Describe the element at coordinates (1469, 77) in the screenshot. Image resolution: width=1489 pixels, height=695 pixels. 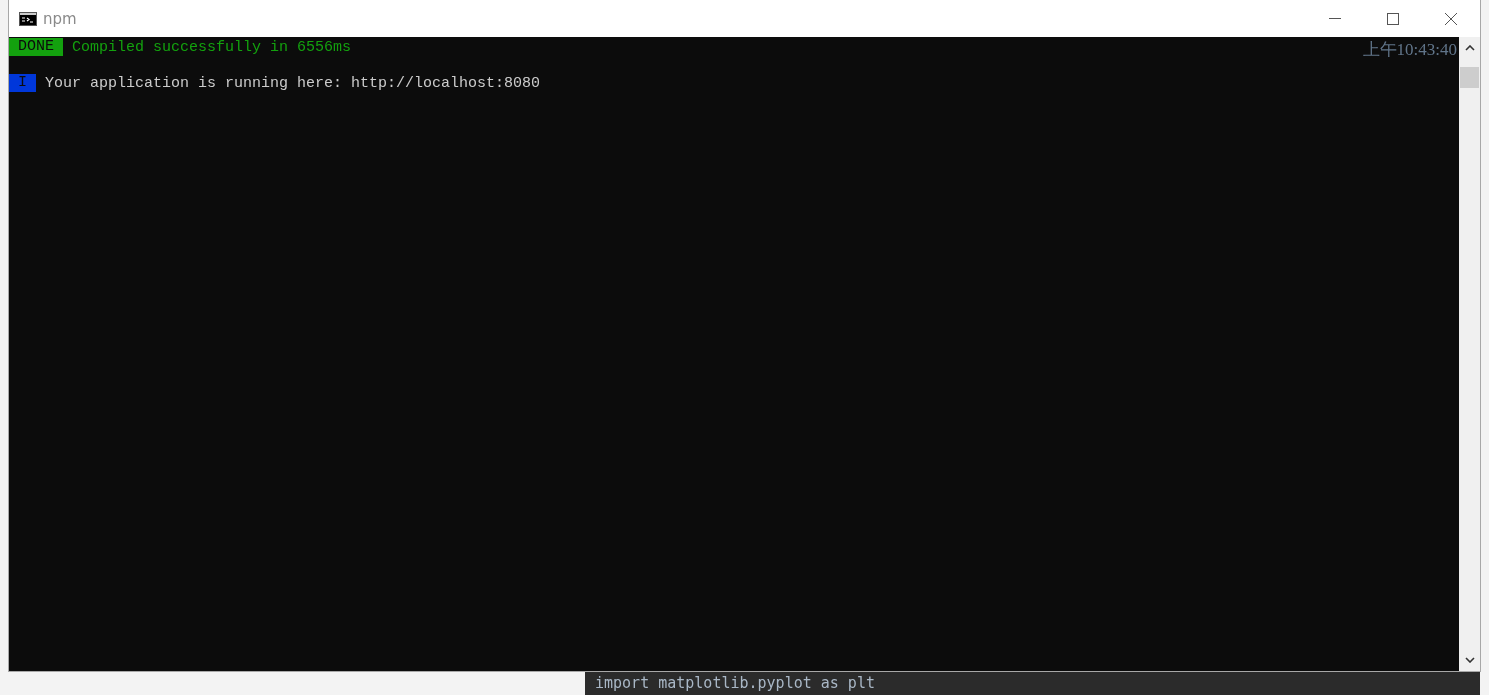
I see `scroll-thumb` at that location.